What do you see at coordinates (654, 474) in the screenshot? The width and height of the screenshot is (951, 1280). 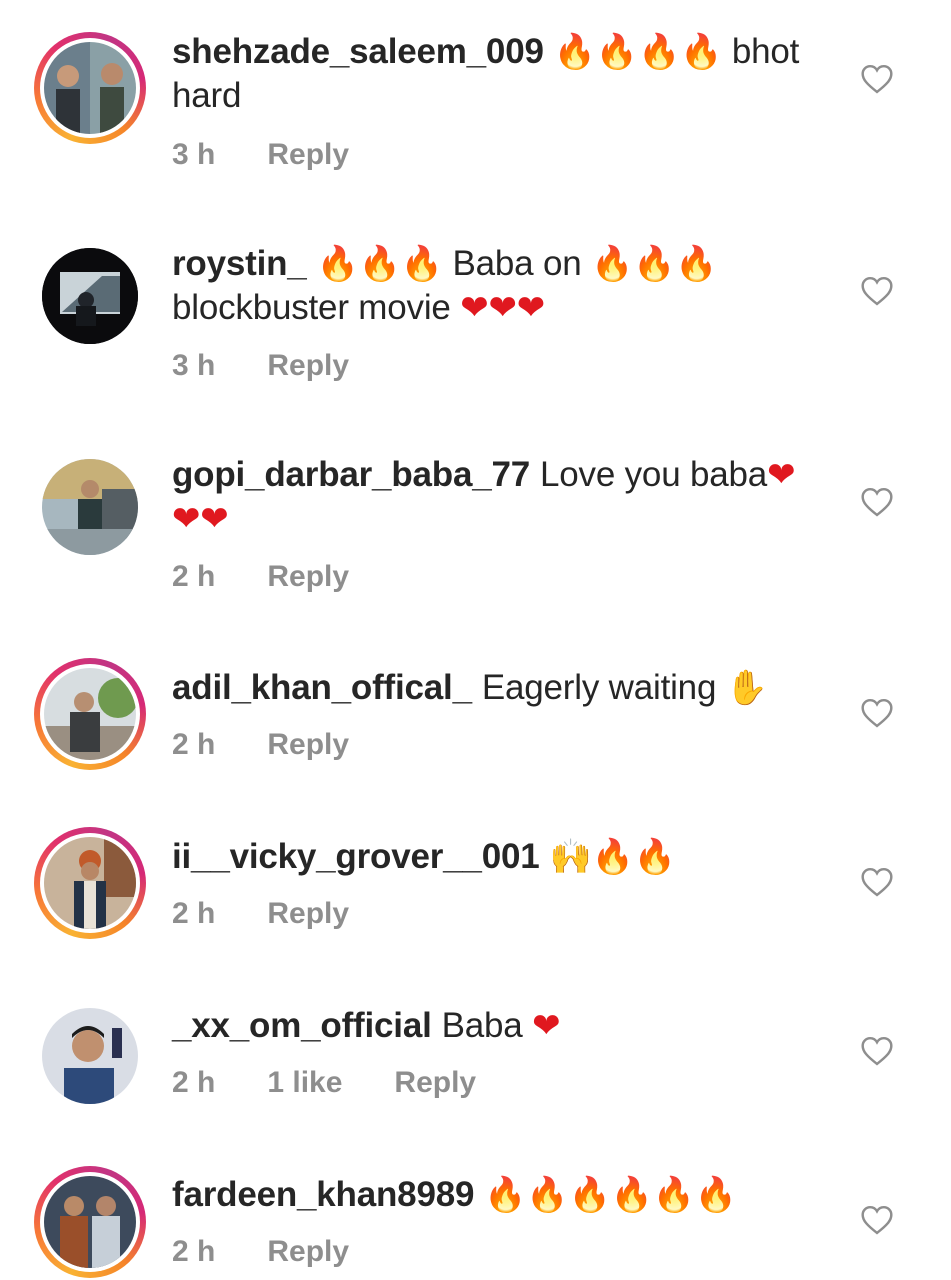 I see `comment-text: Love you baba` at bounding box center [654, 474].